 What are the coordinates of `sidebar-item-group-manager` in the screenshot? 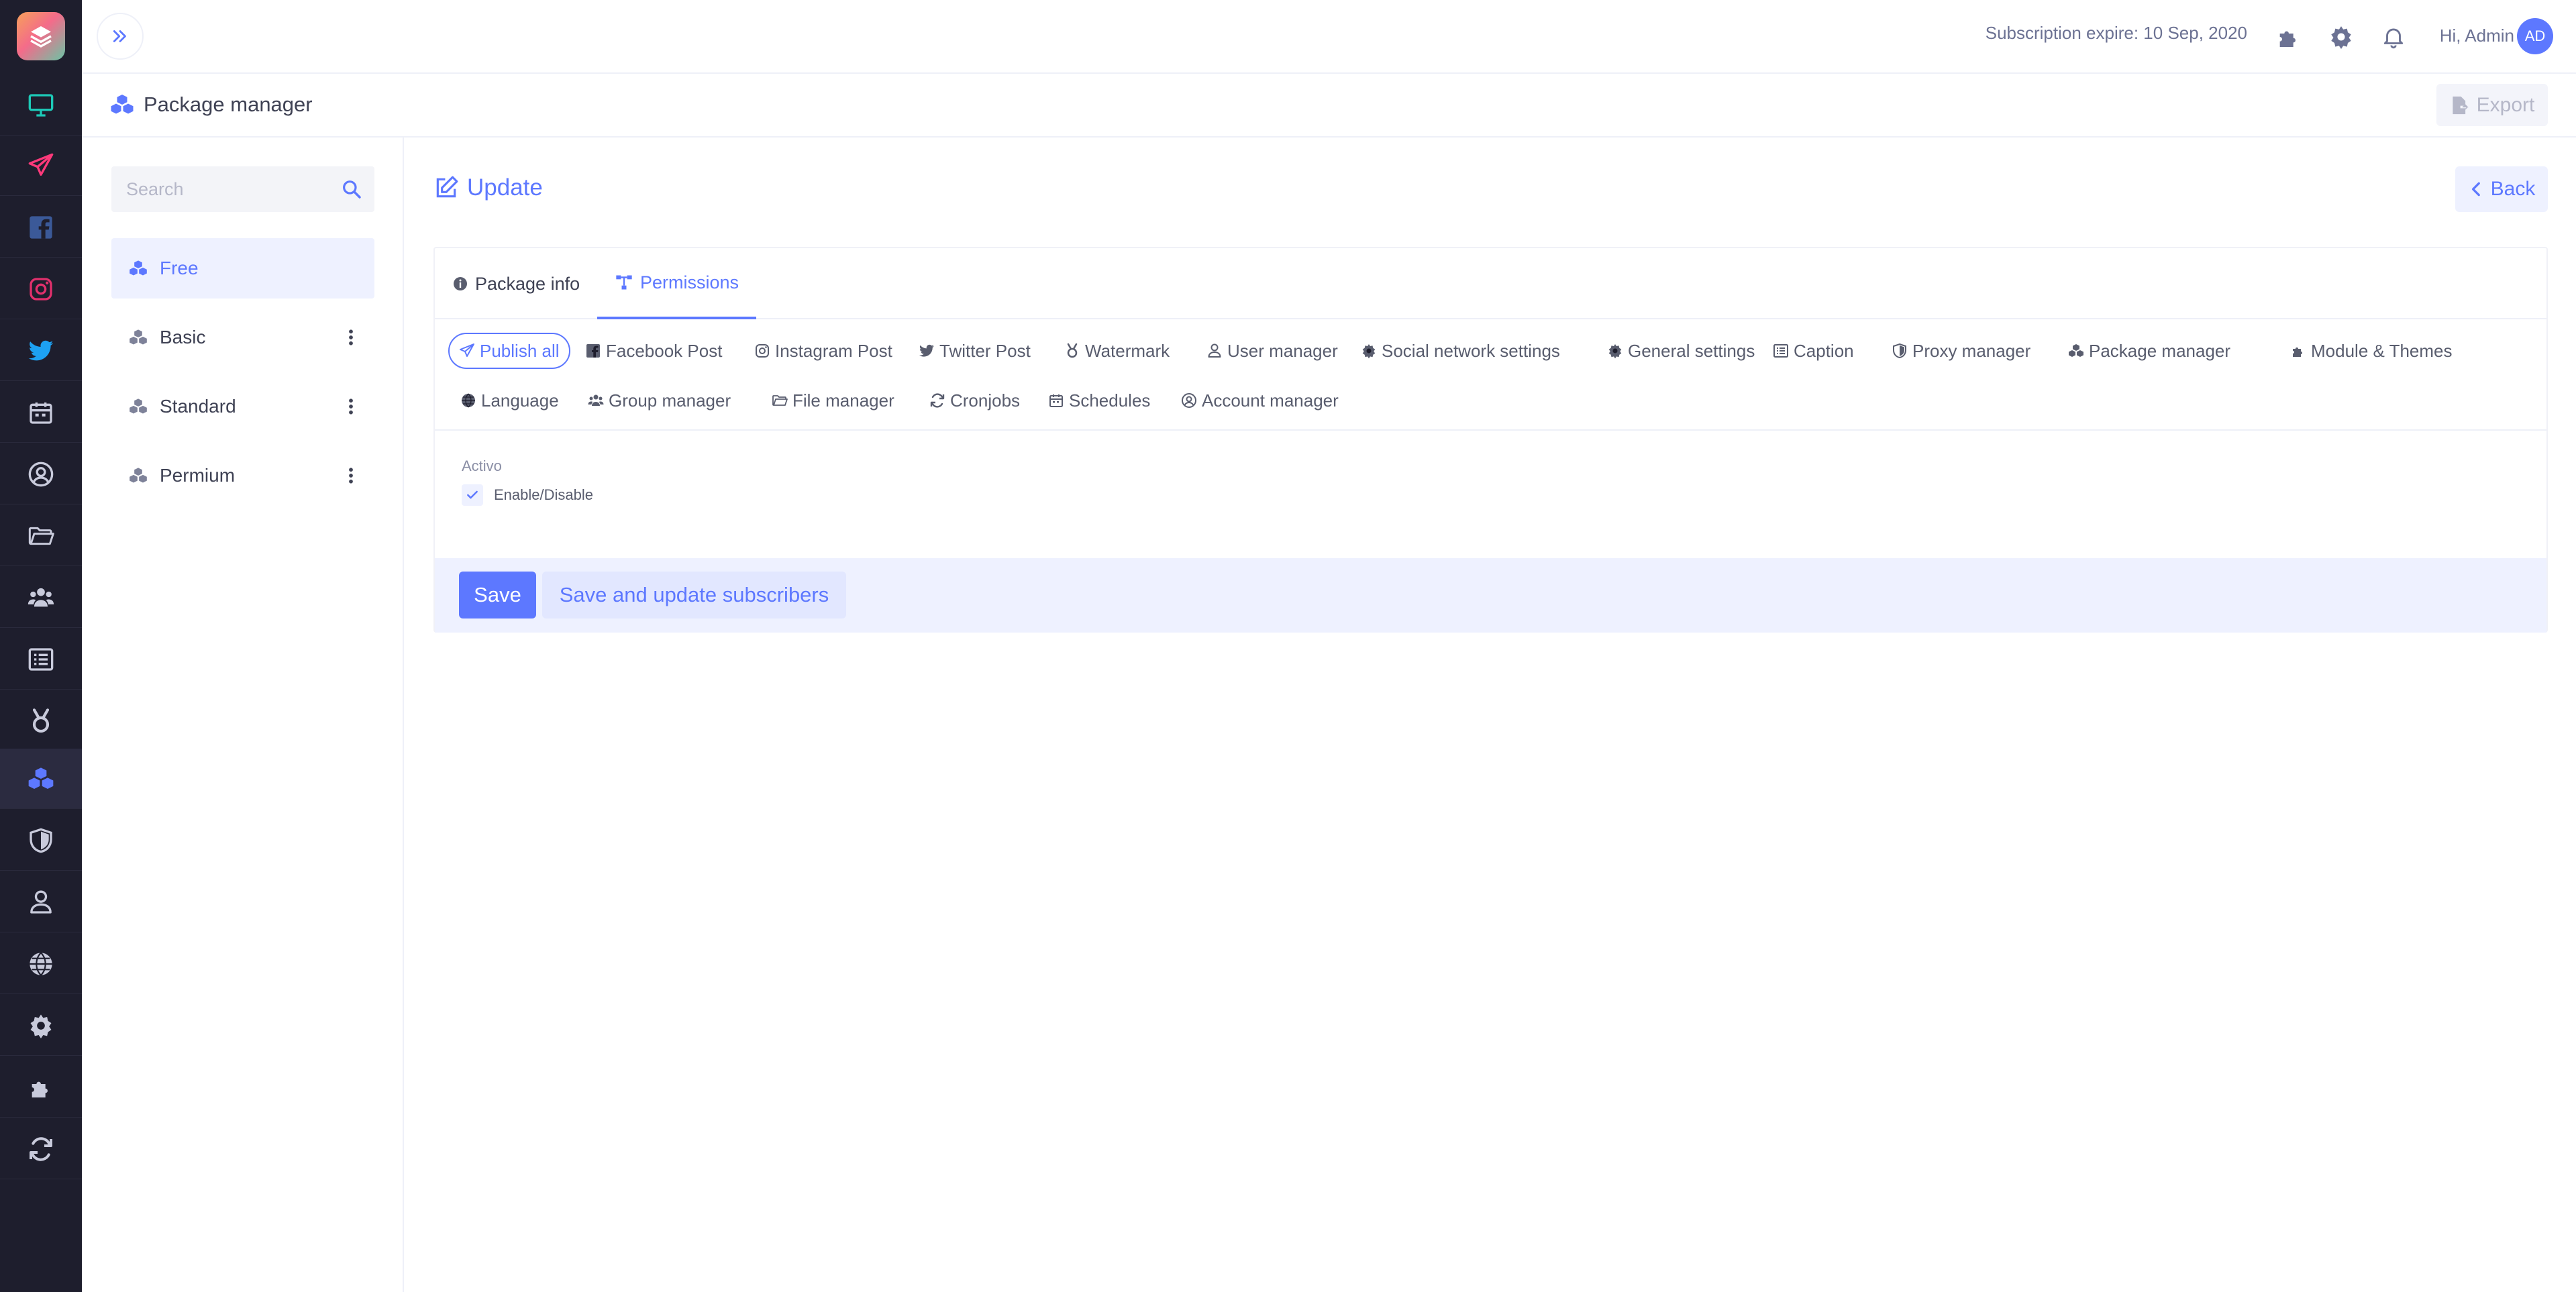 It's located at (41, 598).